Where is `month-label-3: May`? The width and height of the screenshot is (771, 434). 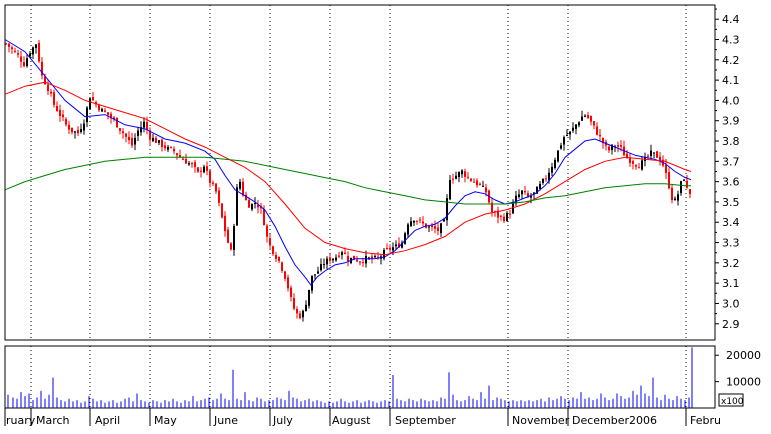 month-label-3: May is located at coordinates (165, 420).